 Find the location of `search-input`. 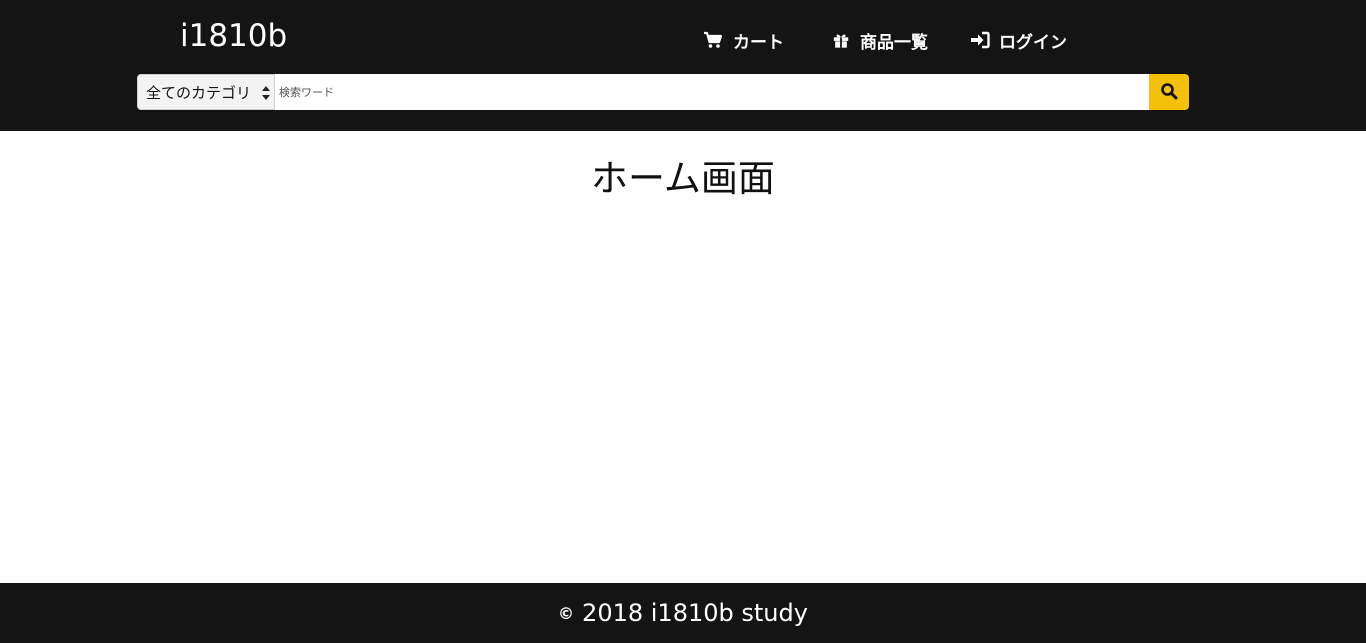

search-input is located at coordinates (712, 92).